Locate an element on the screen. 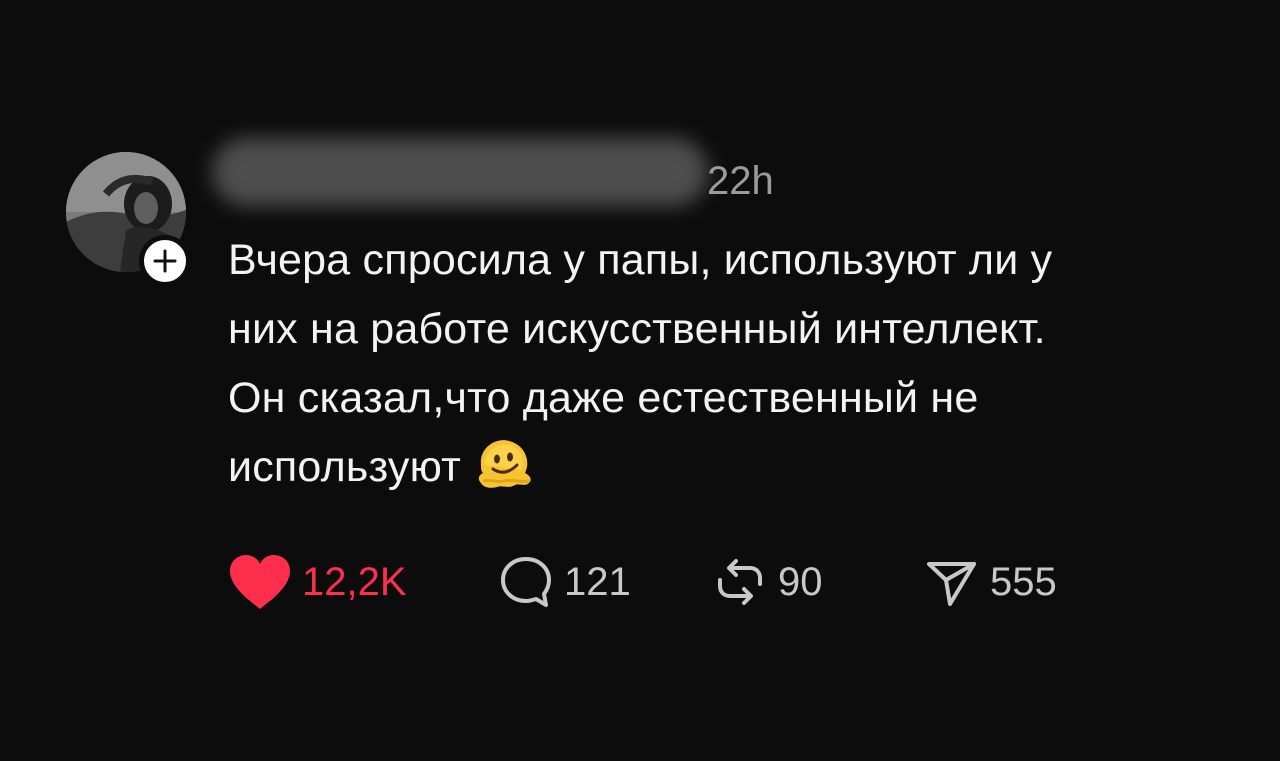  reply-button: 121 is located at coordinates (605, 582).